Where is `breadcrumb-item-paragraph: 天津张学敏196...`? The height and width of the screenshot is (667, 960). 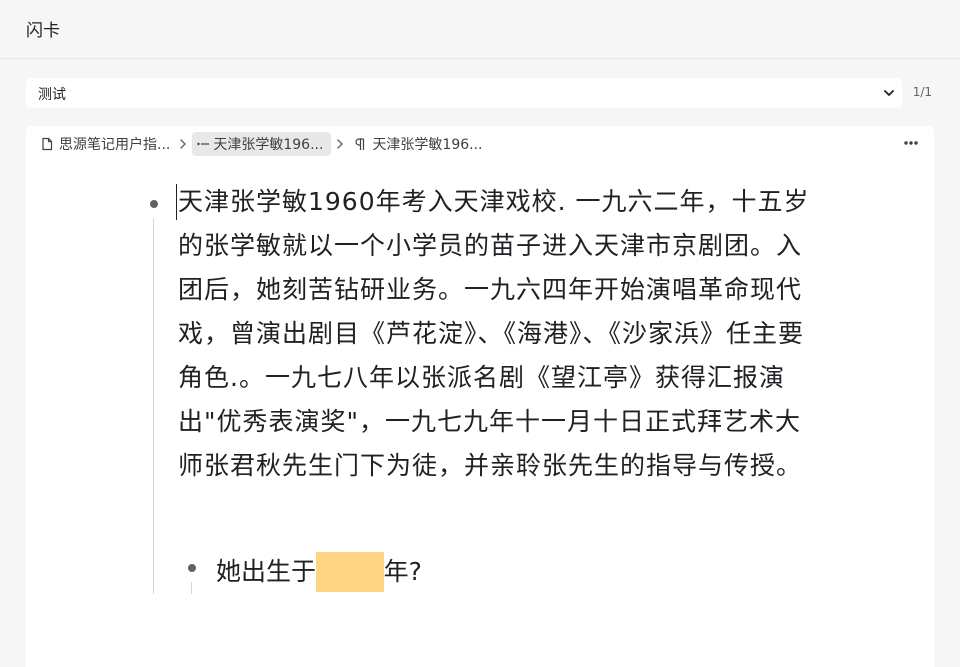
breadcrumb-item-paragraph: 天津张学敏196... is located at coordinates (417, 144).